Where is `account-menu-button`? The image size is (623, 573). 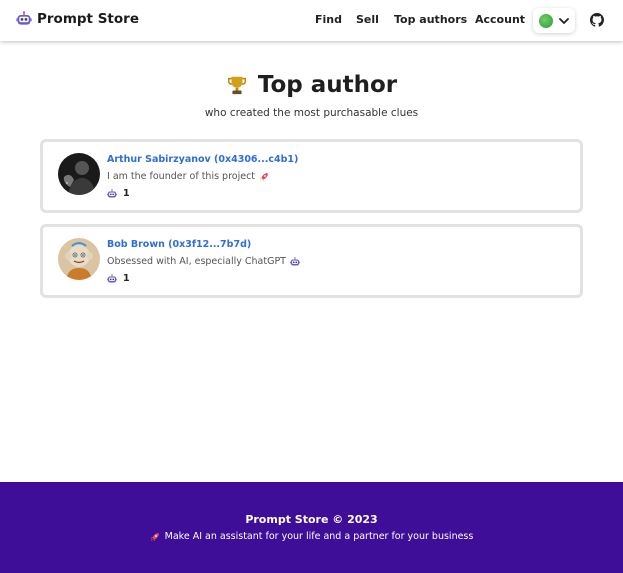
account-menu-button is located at coordinates (554, 20).